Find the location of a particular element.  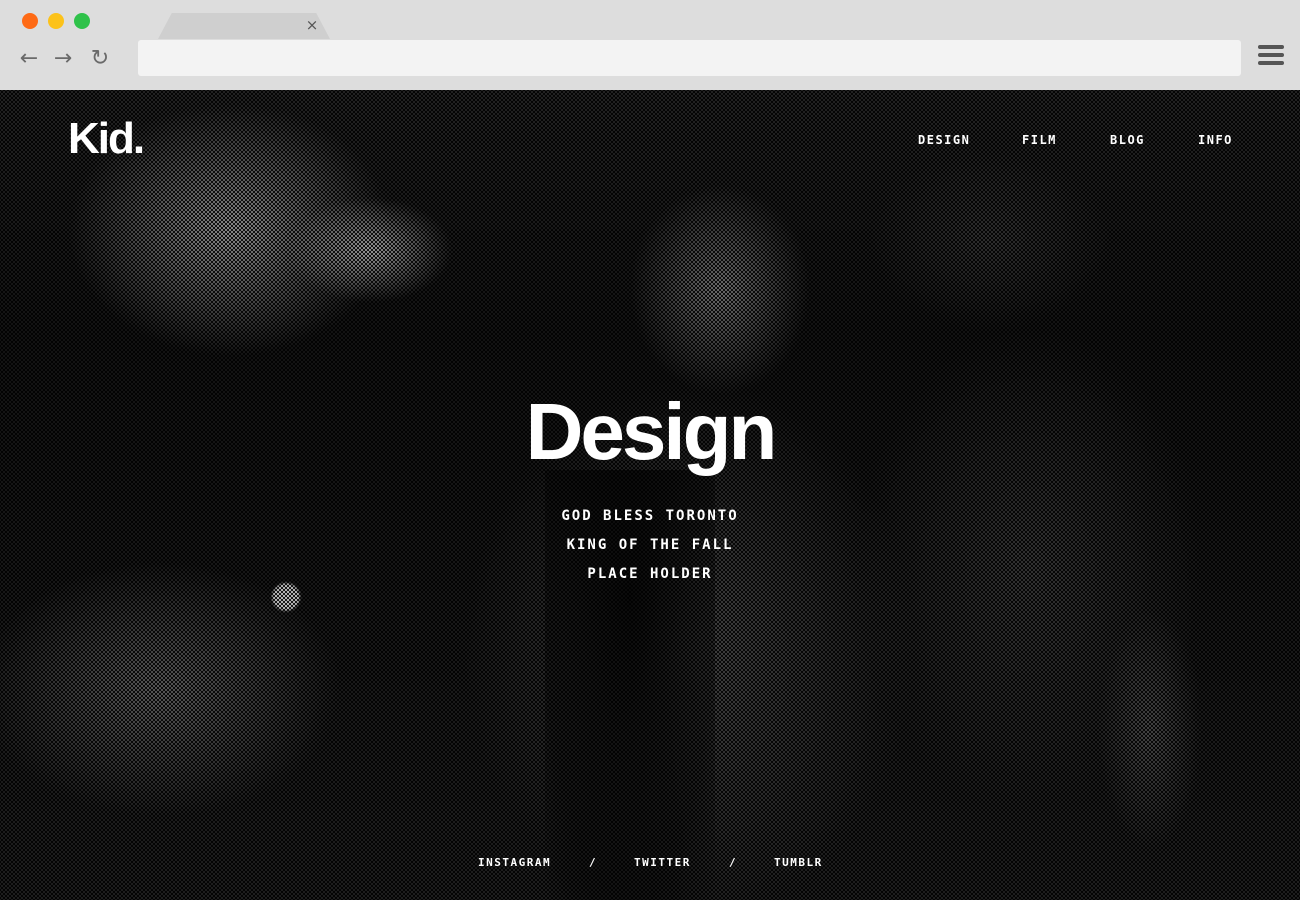

nav-link-design: DESIGN is located at coordinates (944, 140).